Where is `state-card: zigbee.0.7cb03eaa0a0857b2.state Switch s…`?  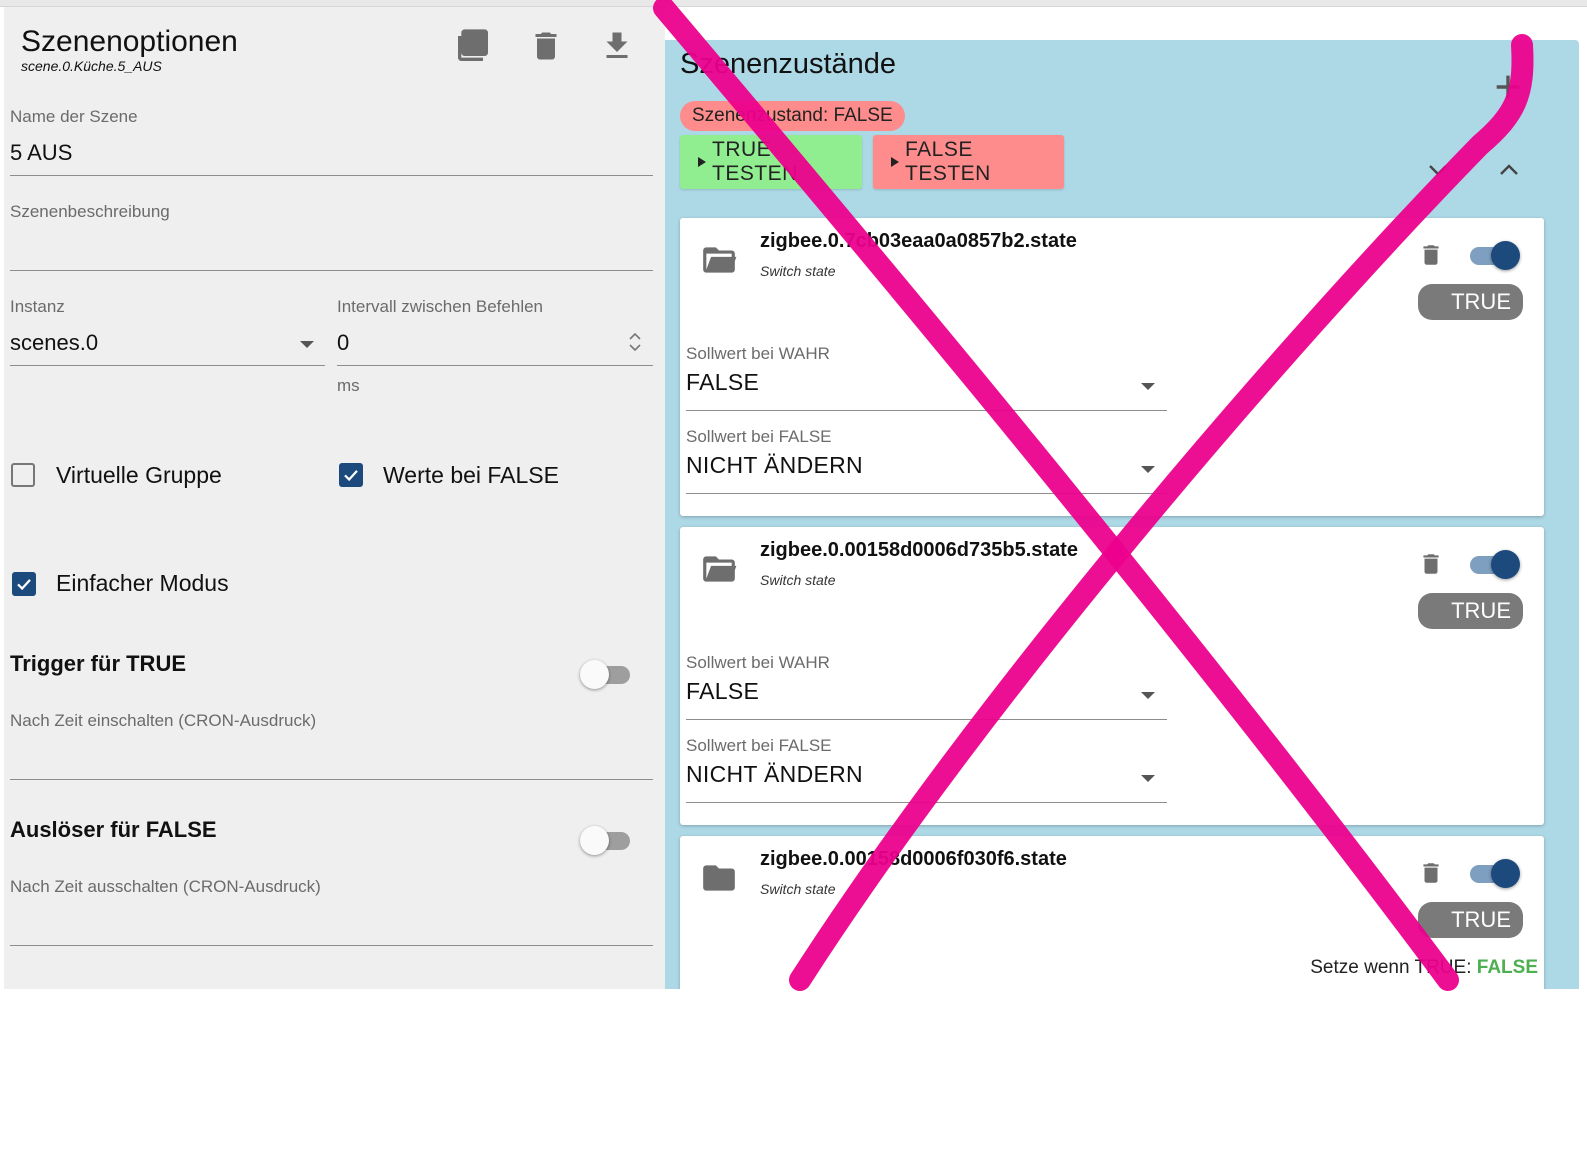 state-card: zigbee.0.7cb03eaa0a0857b2.state Switch s… is located at coordinates (1112, 367).